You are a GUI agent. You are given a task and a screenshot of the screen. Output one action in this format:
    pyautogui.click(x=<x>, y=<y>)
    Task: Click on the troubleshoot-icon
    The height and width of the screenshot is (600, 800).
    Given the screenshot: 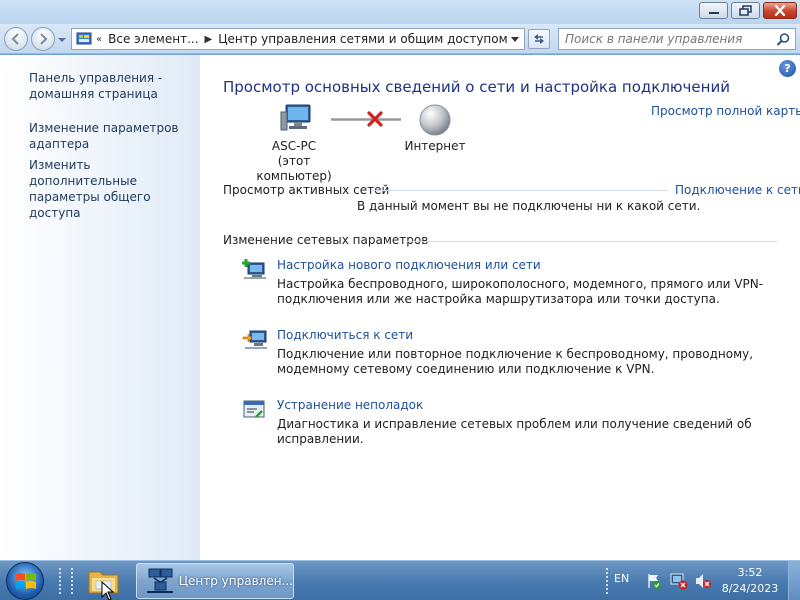 What is the action you would take?
    pyautogui.click(x=254, y=409)
    